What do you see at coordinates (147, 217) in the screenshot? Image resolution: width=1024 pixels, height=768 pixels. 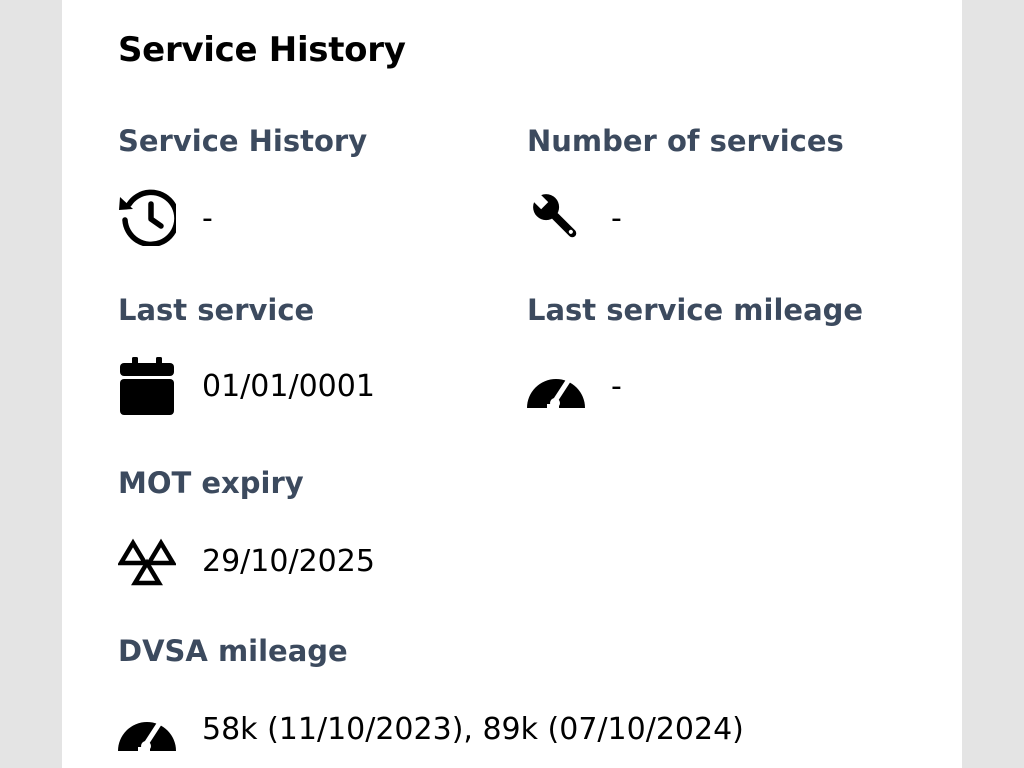 I see `history-icon` at bounding box center [147, 217].